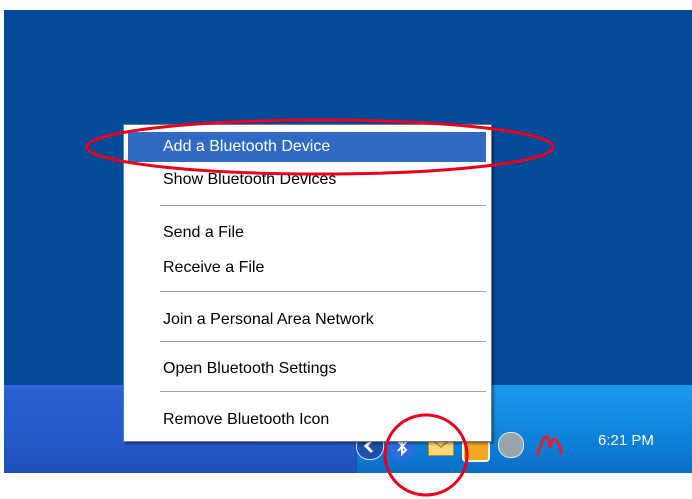 This screenshot has width=692, height=499. I want to click on menu-item-send-a-file: Send a File, so click(307, 233).